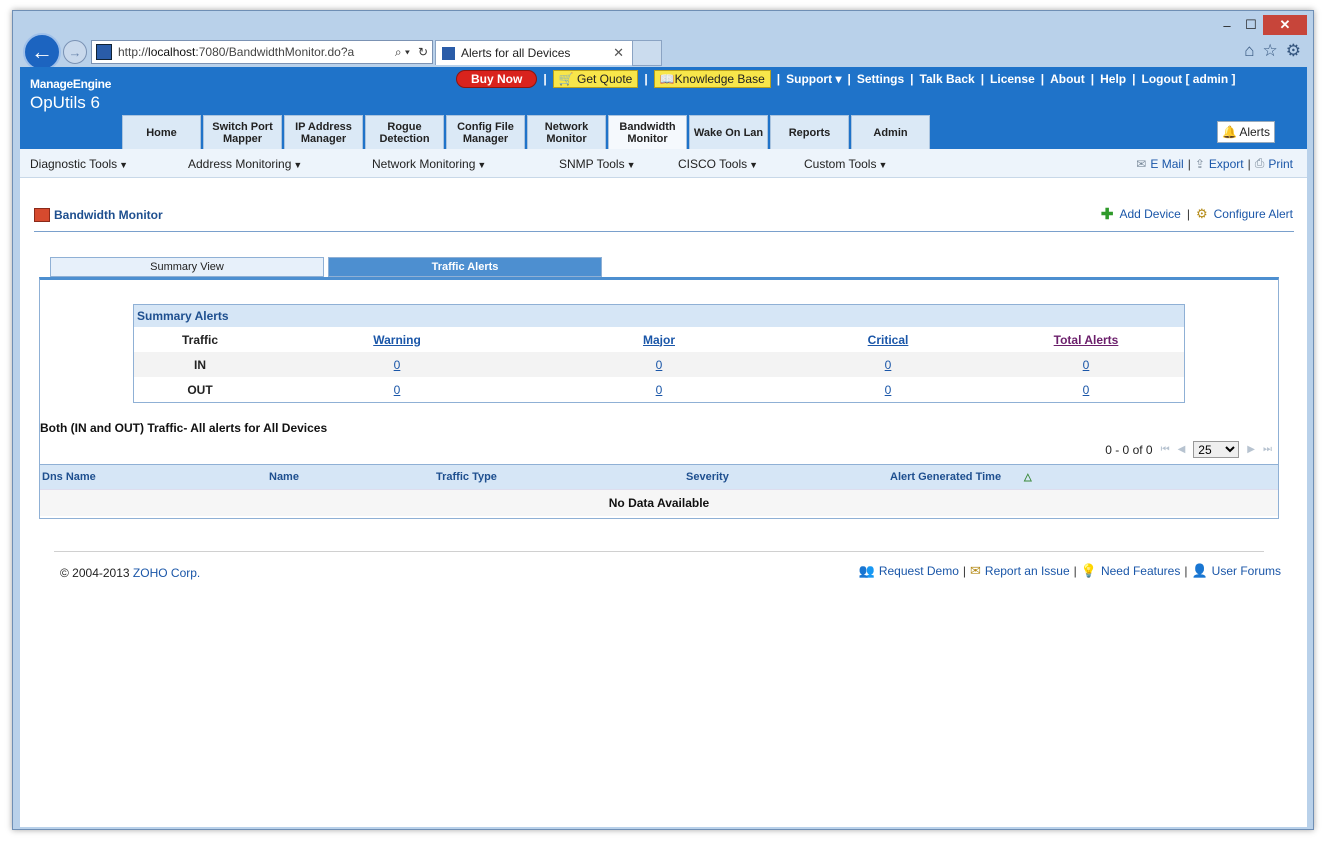  I want to click on menu-snmp-tools: SNMP Tools ▼, so click(597, 164).